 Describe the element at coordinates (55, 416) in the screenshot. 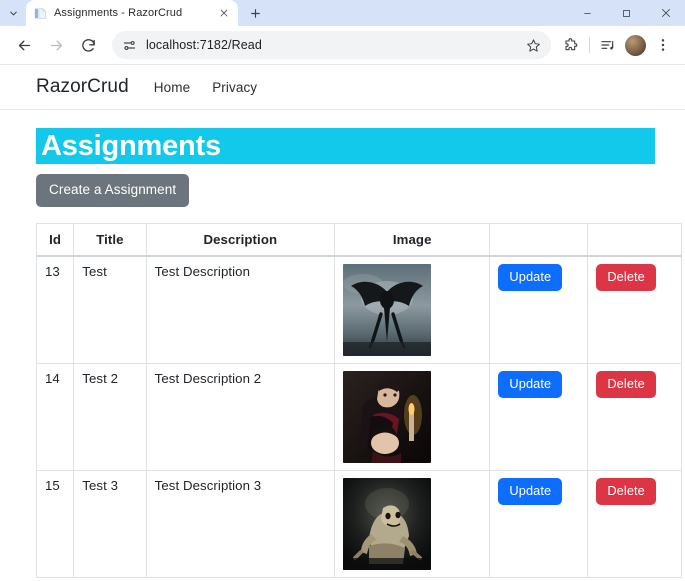

I see `cell-id: 14` at that location.